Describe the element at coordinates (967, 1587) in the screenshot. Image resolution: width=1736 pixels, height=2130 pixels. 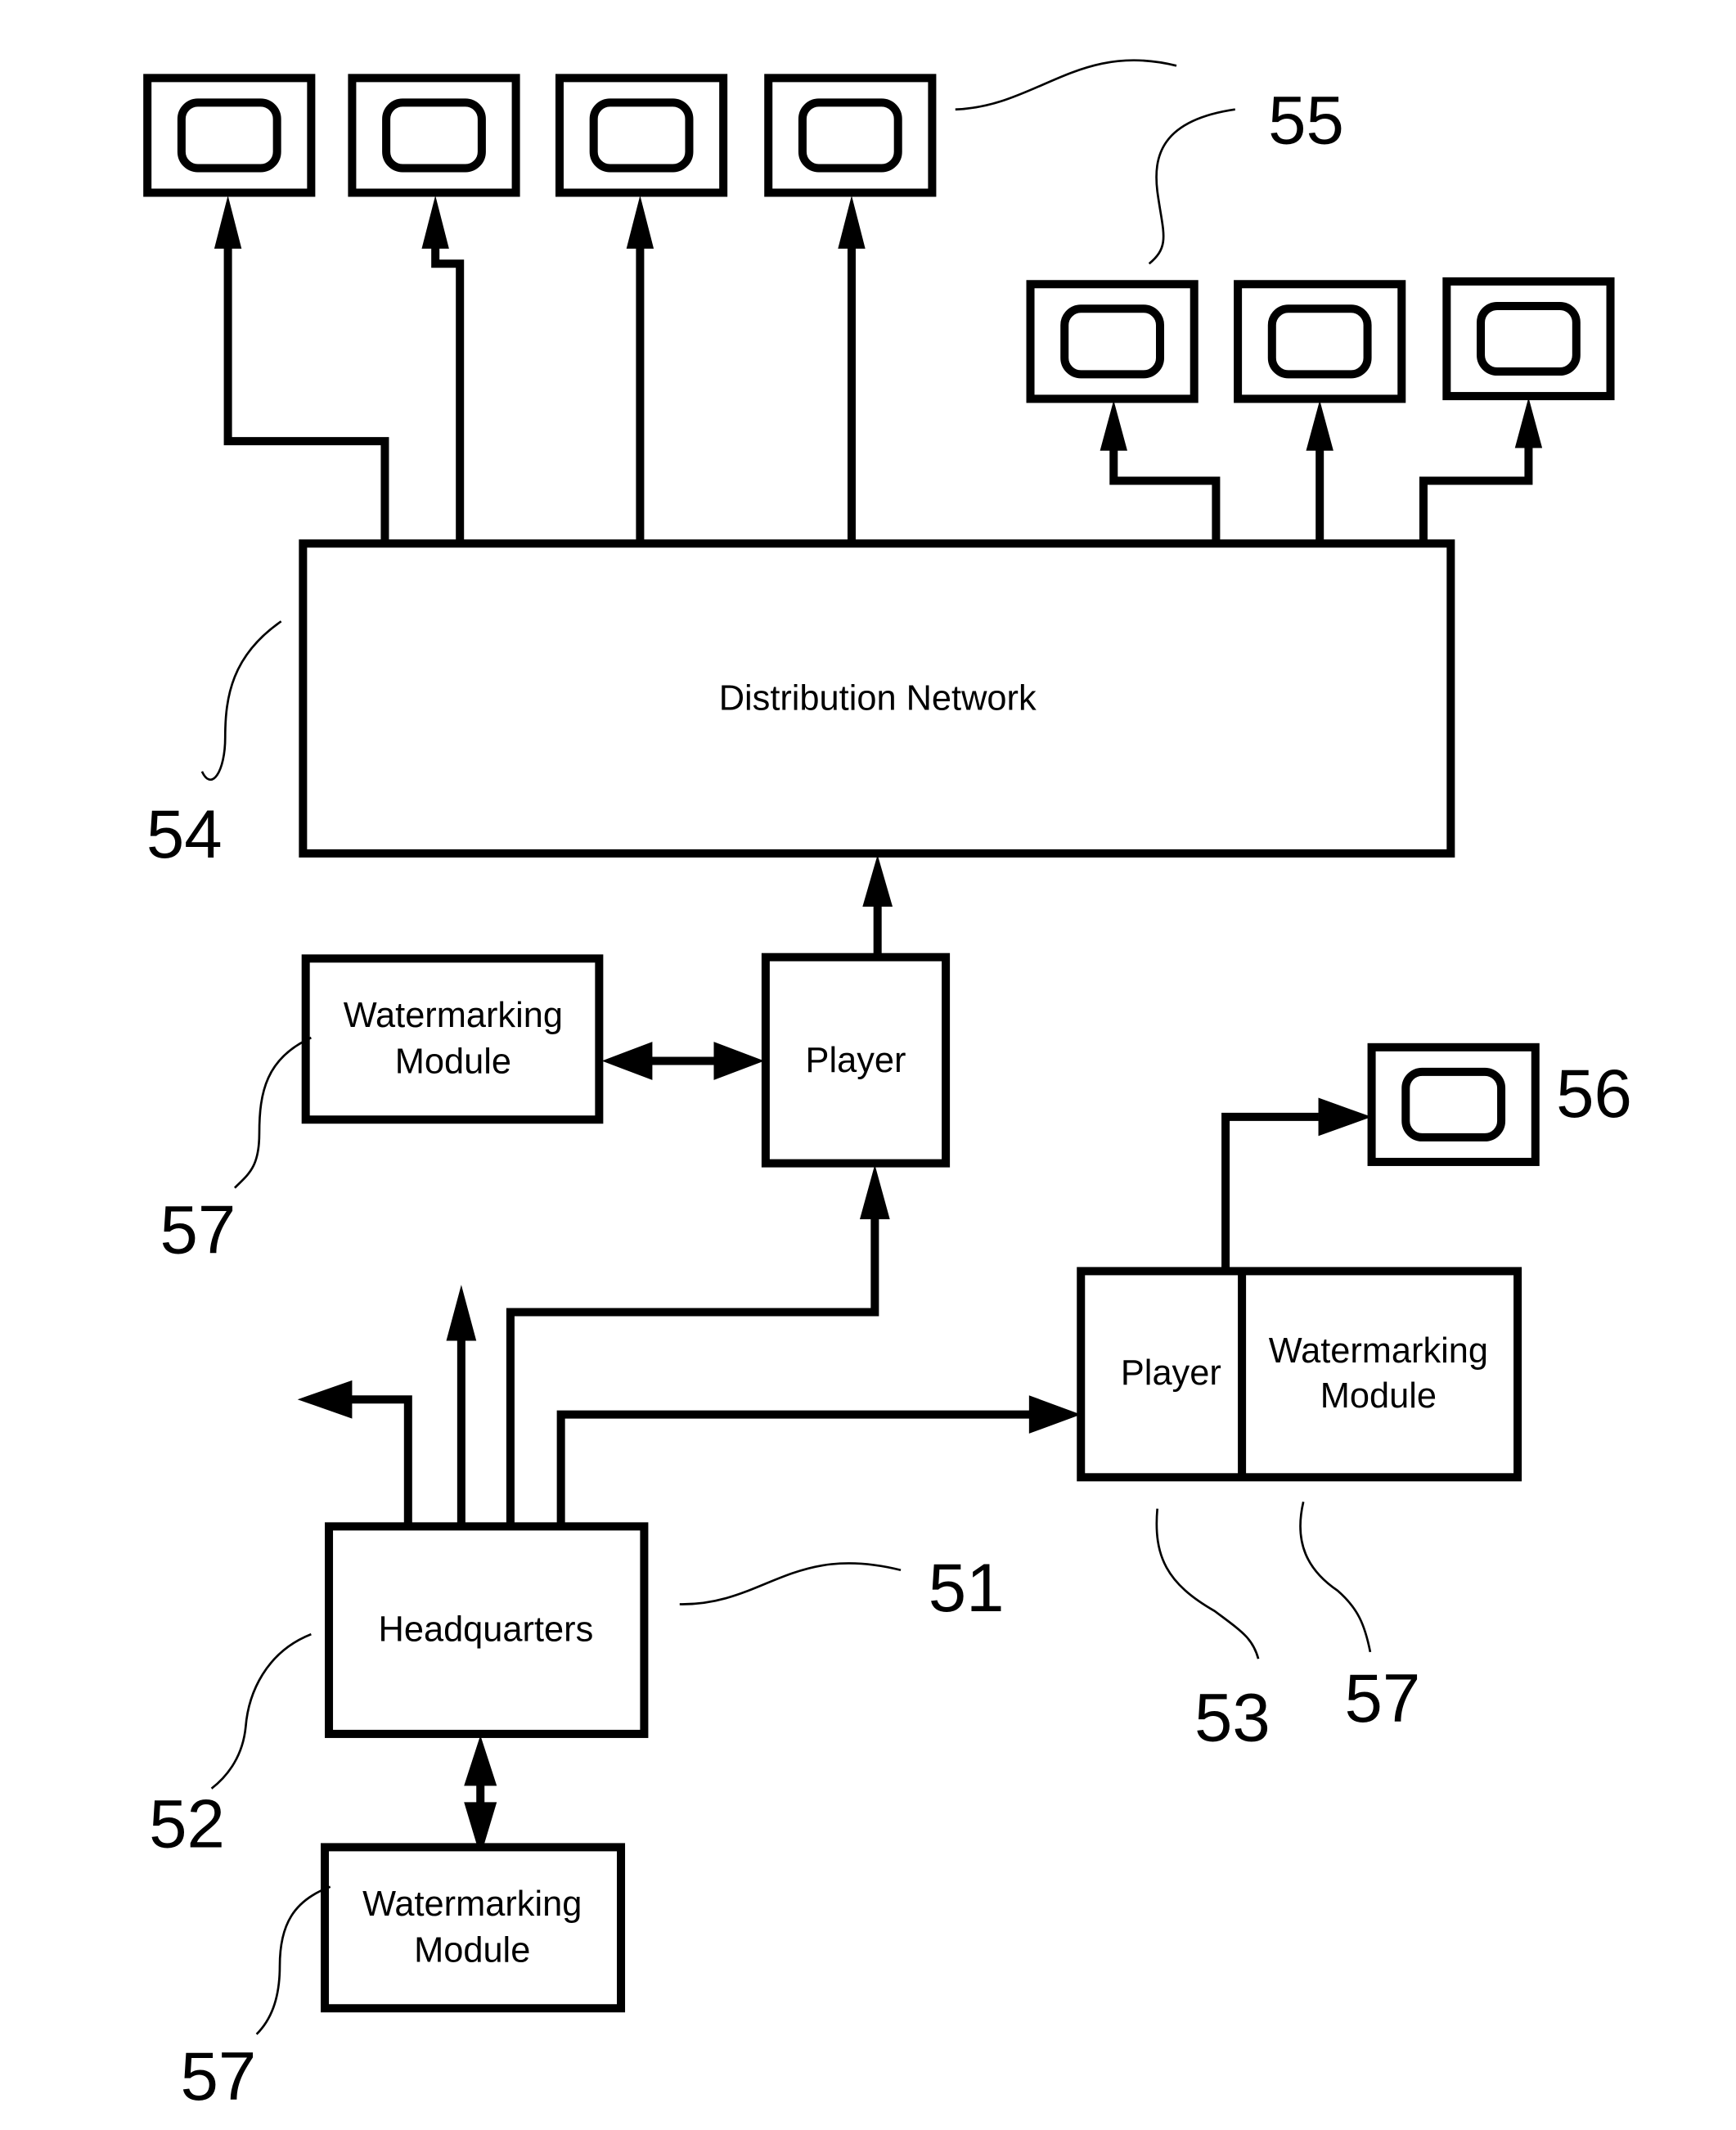
I see `reference-numeral-51: 51` at that location.